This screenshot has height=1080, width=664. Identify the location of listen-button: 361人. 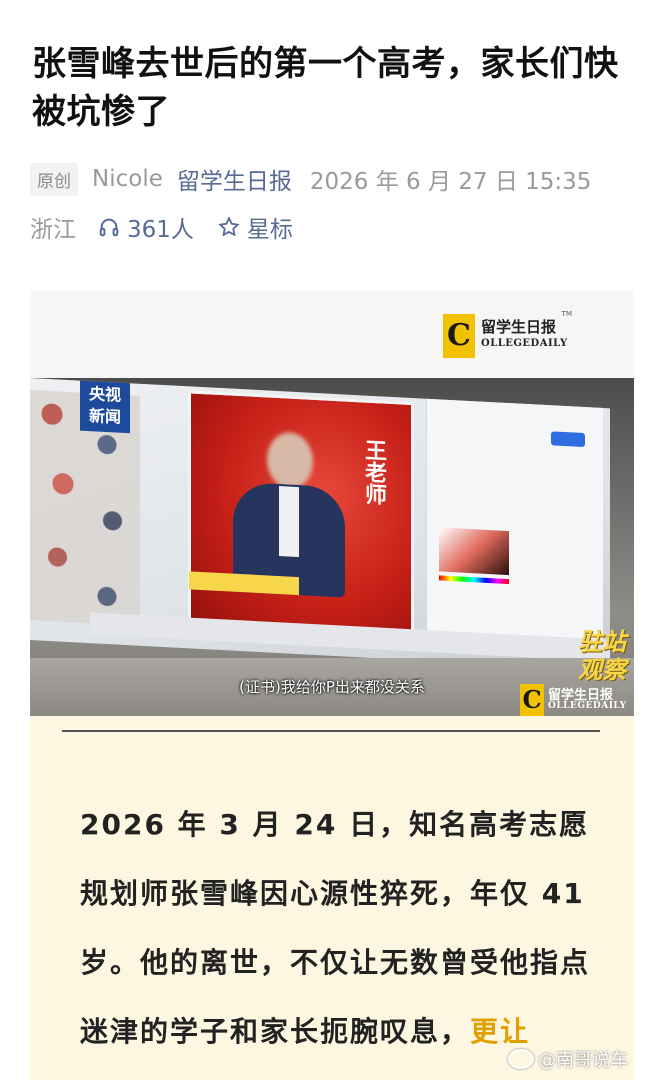
(146, 227).